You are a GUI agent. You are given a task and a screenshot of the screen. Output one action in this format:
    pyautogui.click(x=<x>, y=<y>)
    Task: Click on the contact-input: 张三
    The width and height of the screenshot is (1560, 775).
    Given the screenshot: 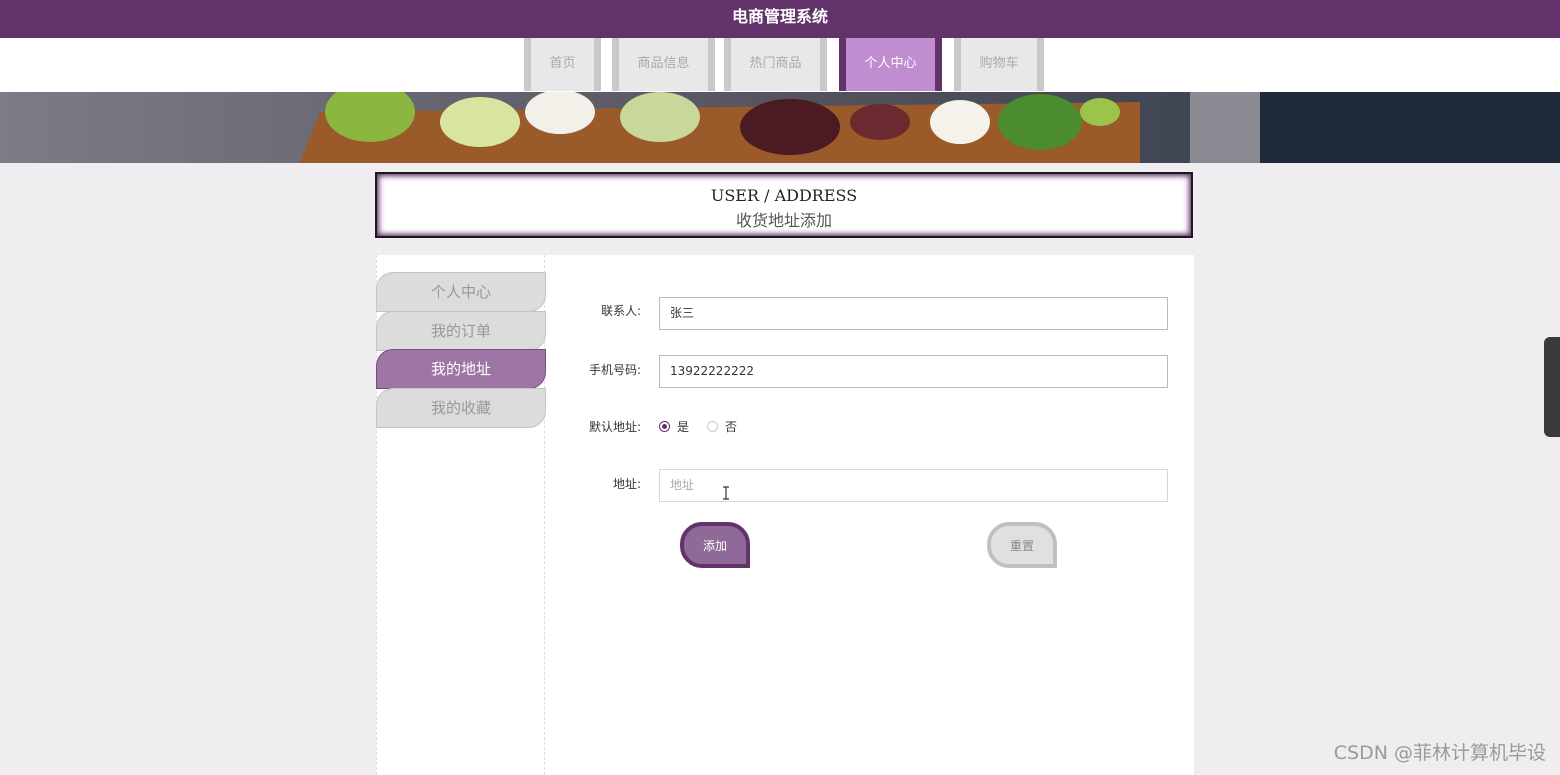 What is the action you would take?
    pyautogui.click(x=913, y=313)
    